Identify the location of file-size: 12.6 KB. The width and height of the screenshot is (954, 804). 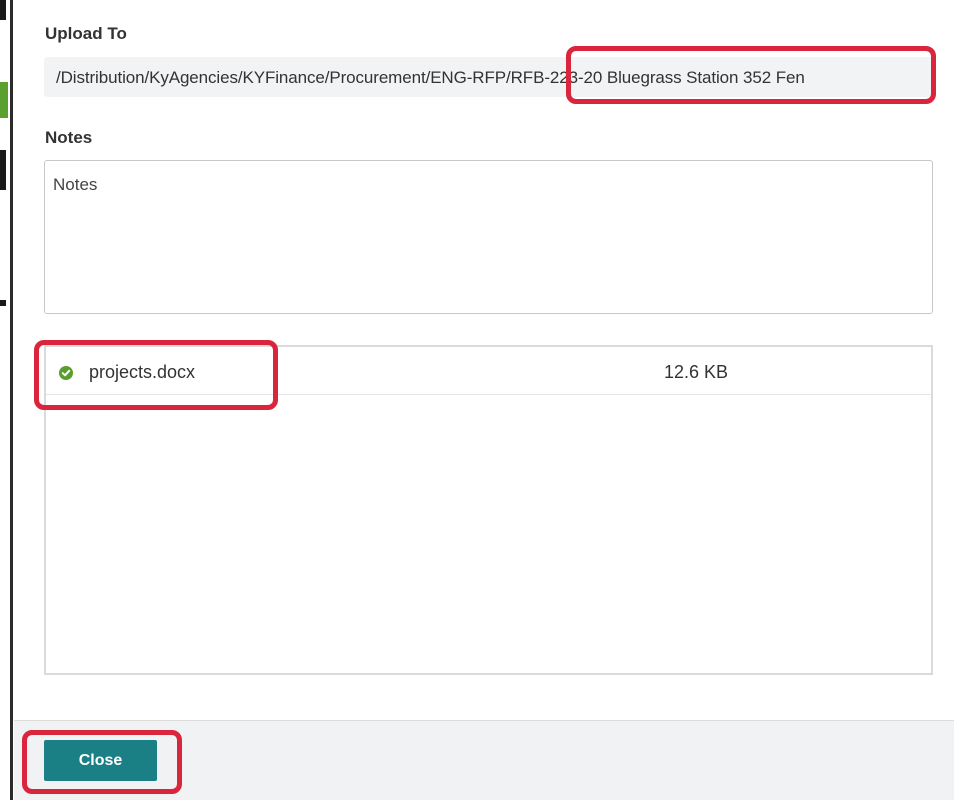
(696, 372).